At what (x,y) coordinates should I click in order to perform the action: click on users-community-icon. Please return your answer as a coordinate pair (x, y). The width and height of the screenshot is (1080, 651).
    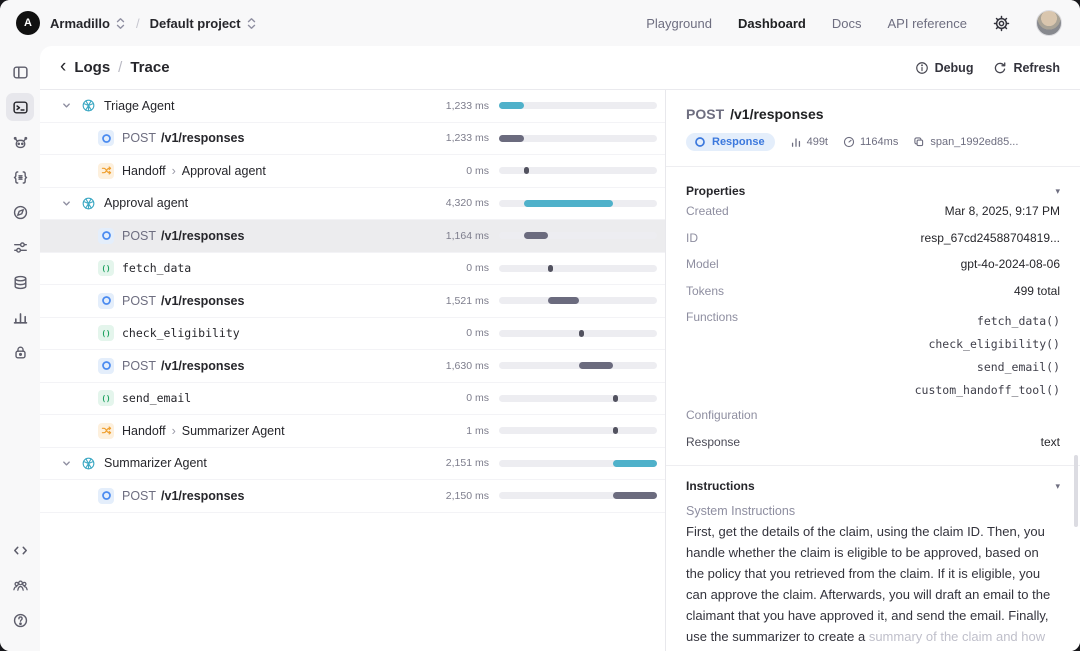
    Looking at the image, I should click on (20, 585).